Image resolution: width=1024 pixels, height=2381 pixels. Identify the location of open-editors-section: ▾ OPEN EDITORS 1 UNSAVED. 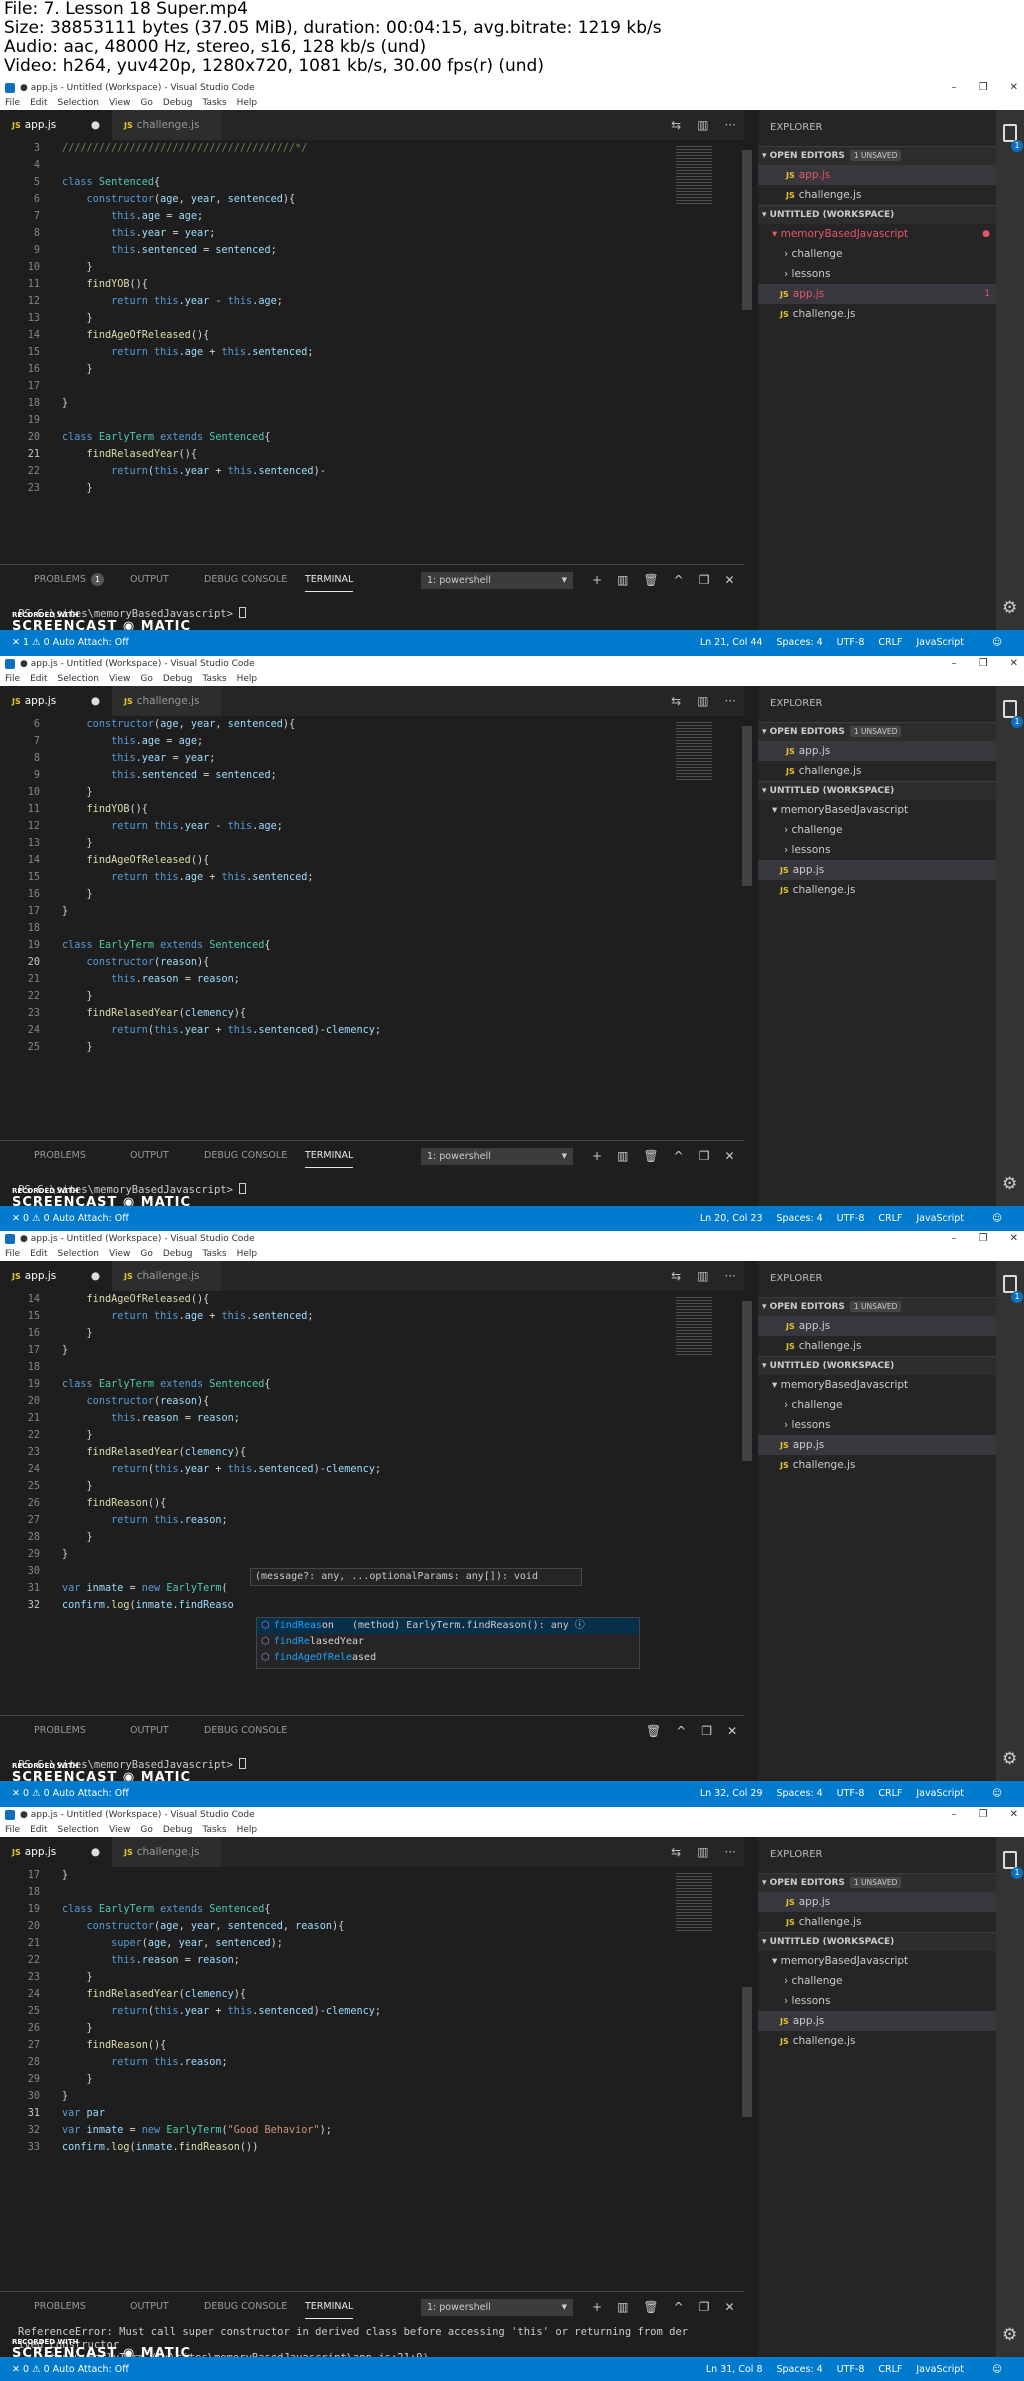
(877, 731).